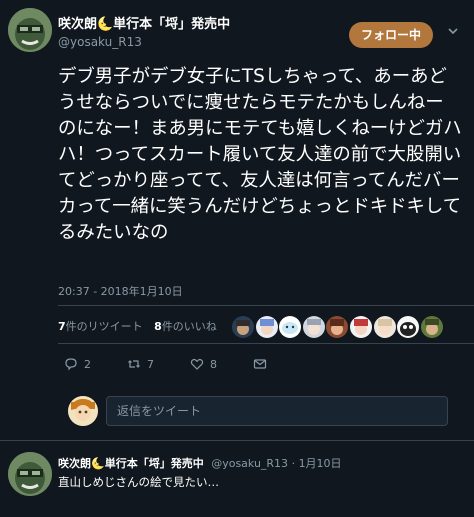 This screenshot has width=474, height=517. I want to click on author-avatar, so click(30, 30).